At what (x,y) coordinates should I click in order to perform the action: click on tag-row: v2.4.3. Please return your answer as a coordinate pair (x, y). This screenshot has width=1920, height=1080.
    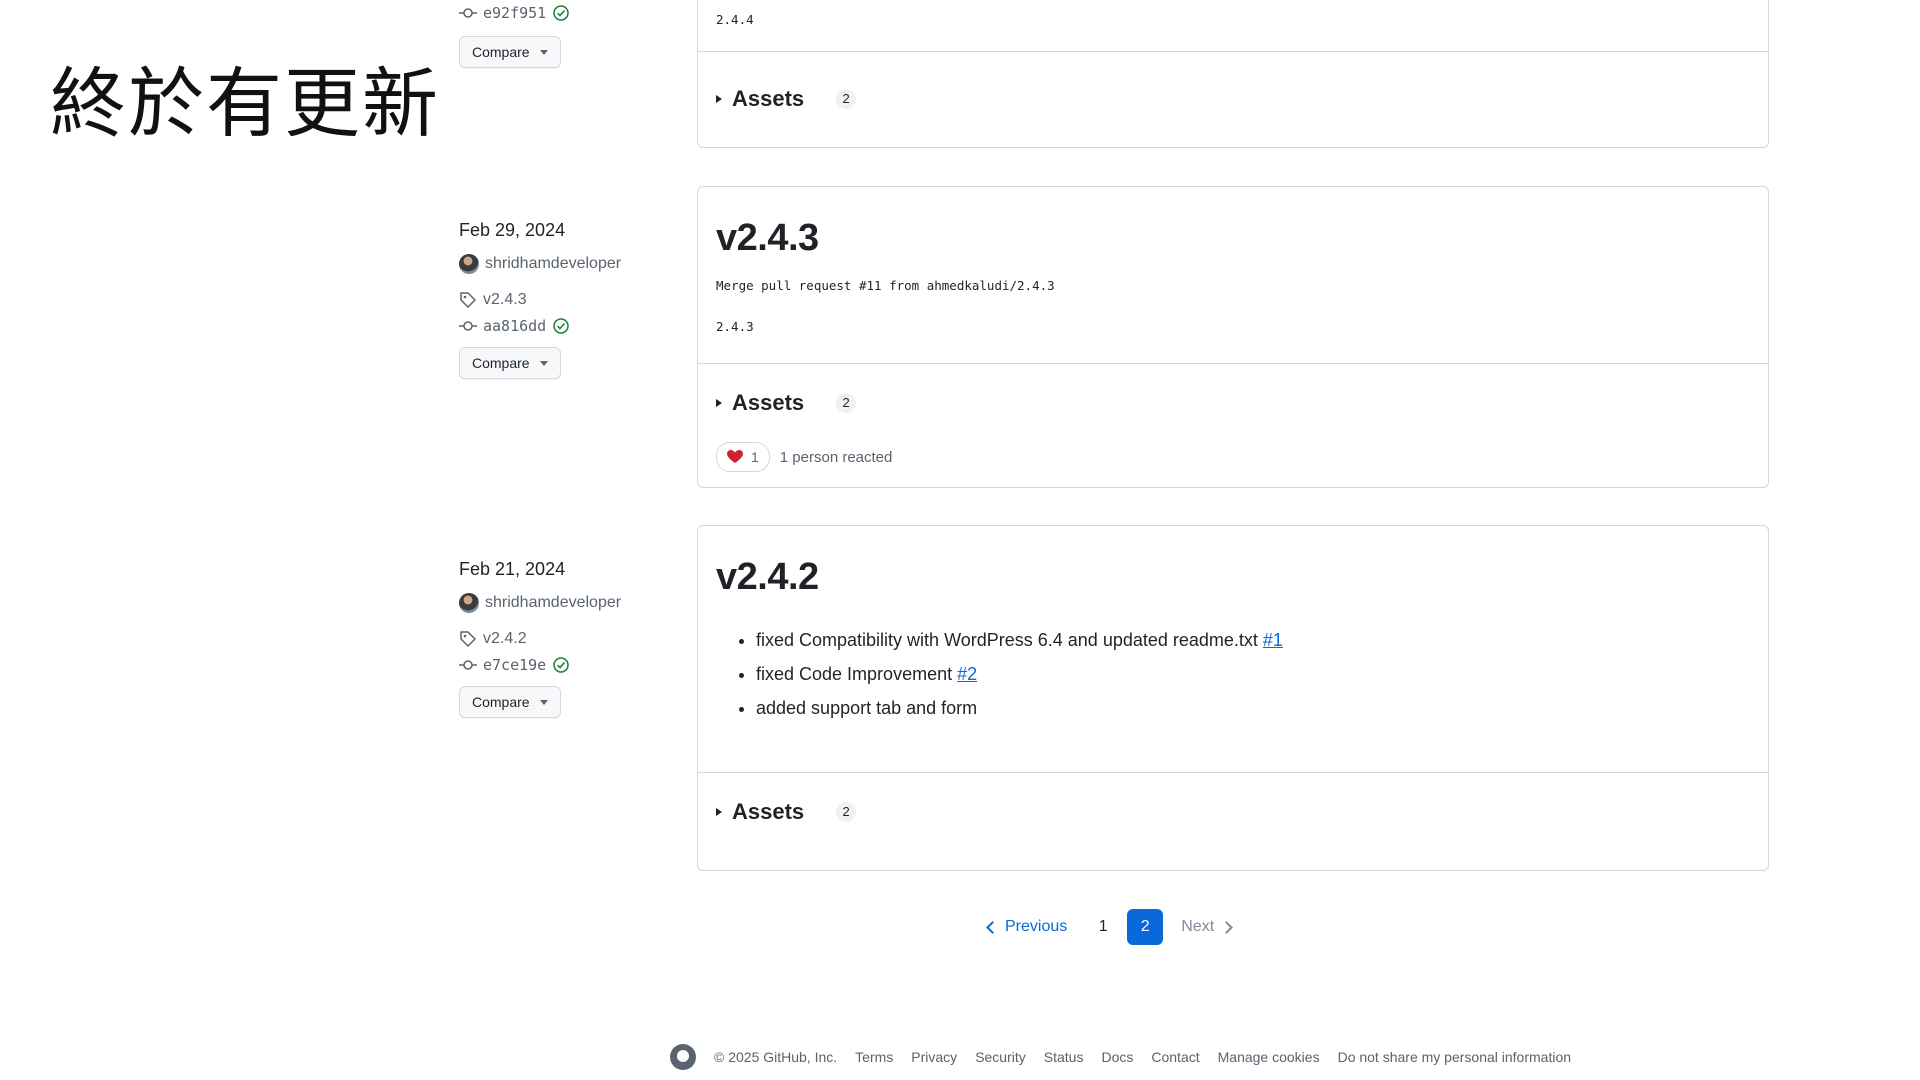
    Looking at the image, I should click on (559, 300).